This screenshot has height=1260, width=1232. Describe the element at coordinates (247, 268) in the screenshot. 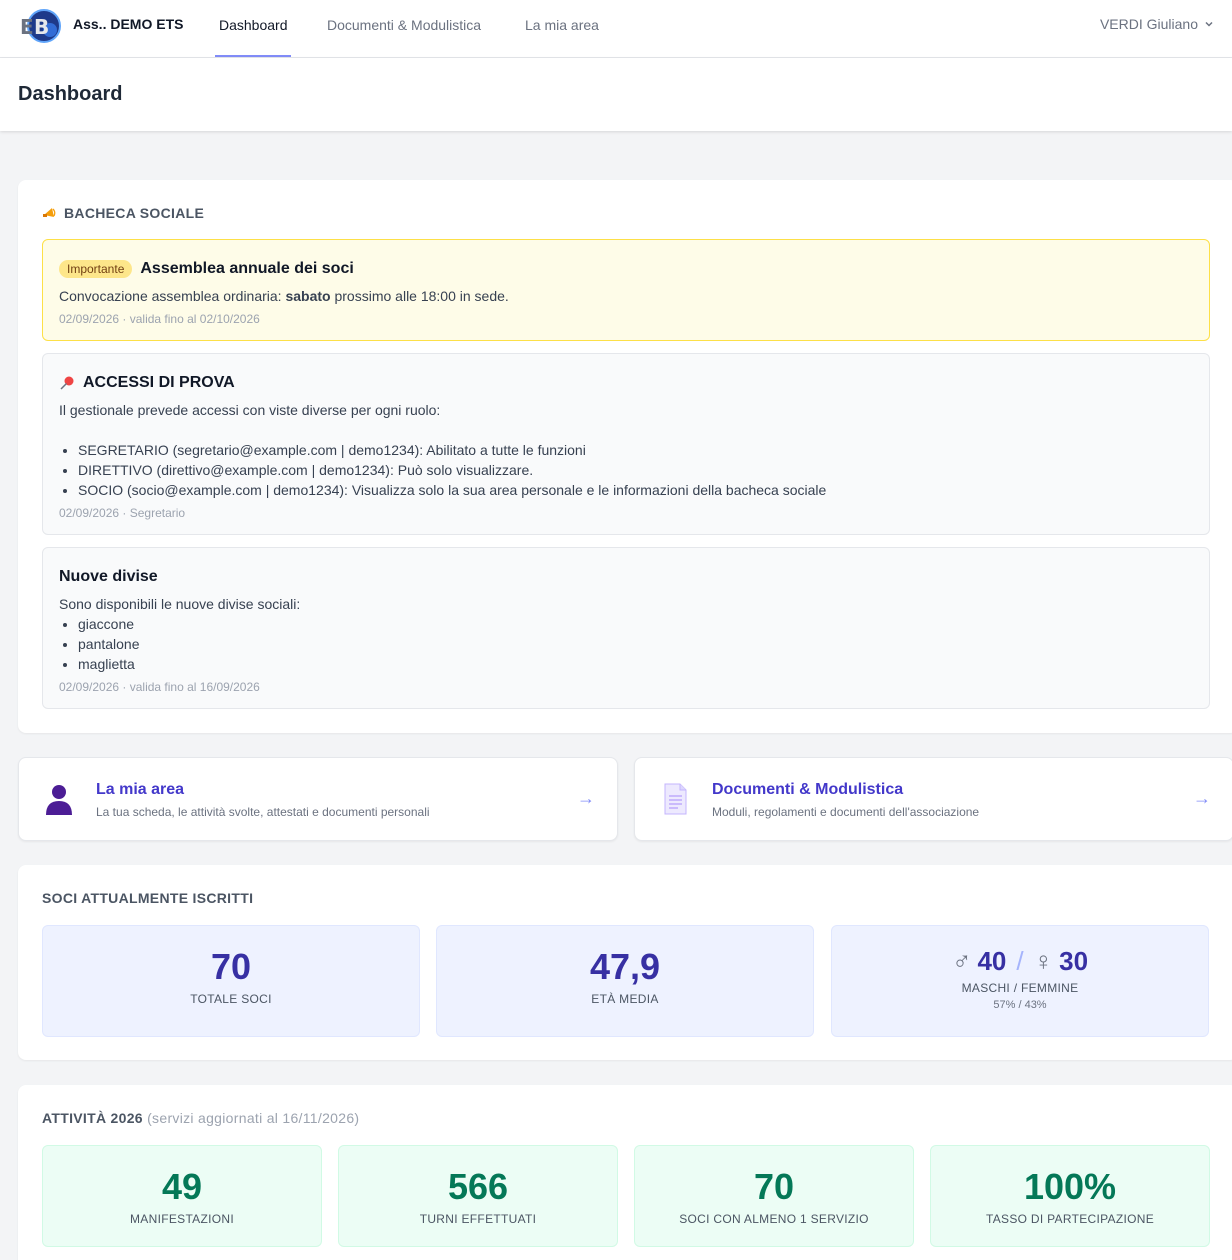

I see `notice-title: Assemblea annuale dei soci` at that location.